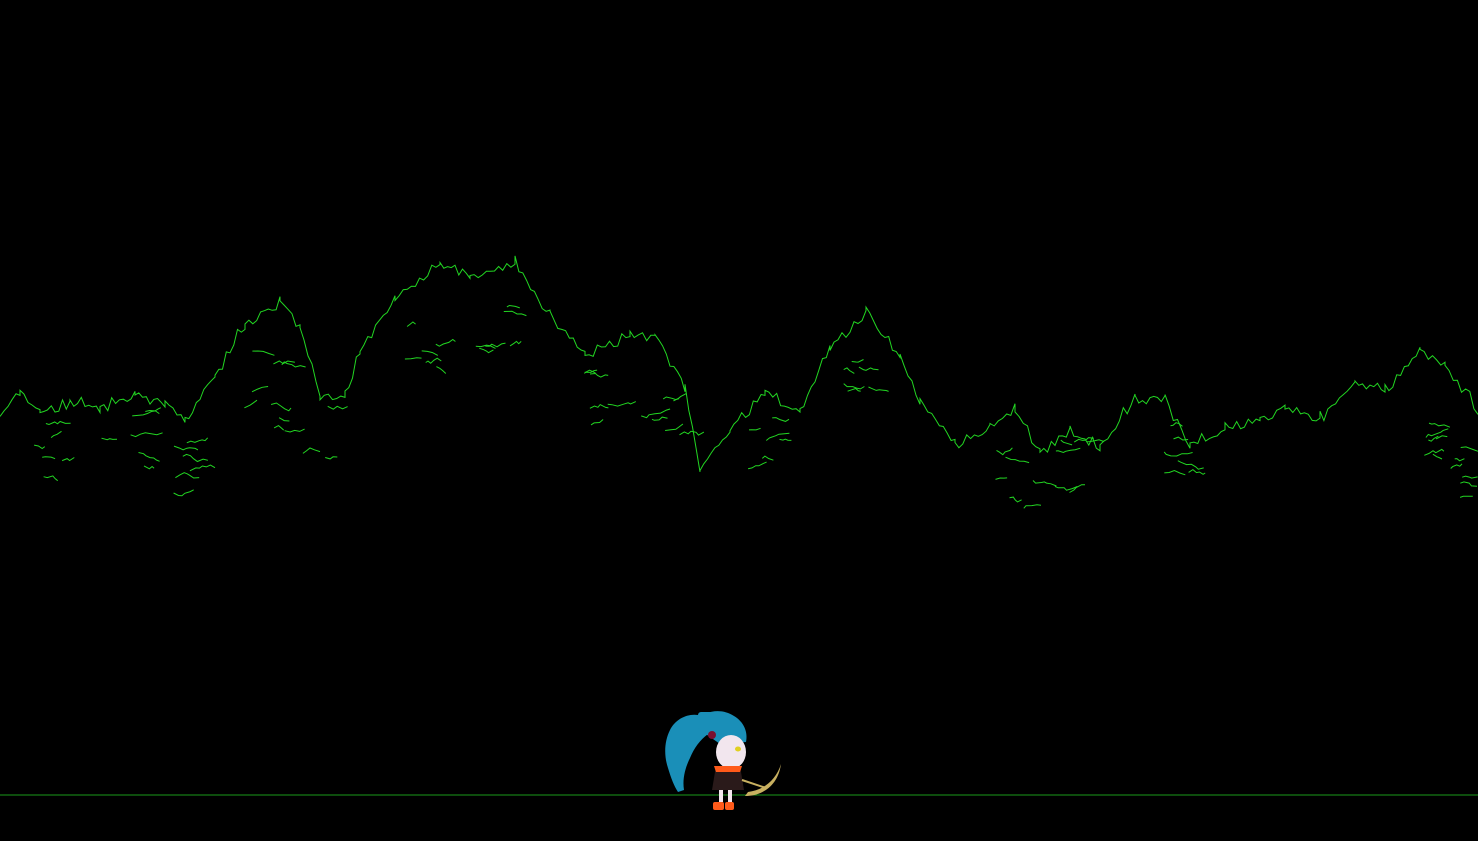 Image resolution: width=1478 pixels, height=841 pixels. Describe the element at coordinates (712, 735) in the screenshot. I see `player-hair-ornament` at that location.